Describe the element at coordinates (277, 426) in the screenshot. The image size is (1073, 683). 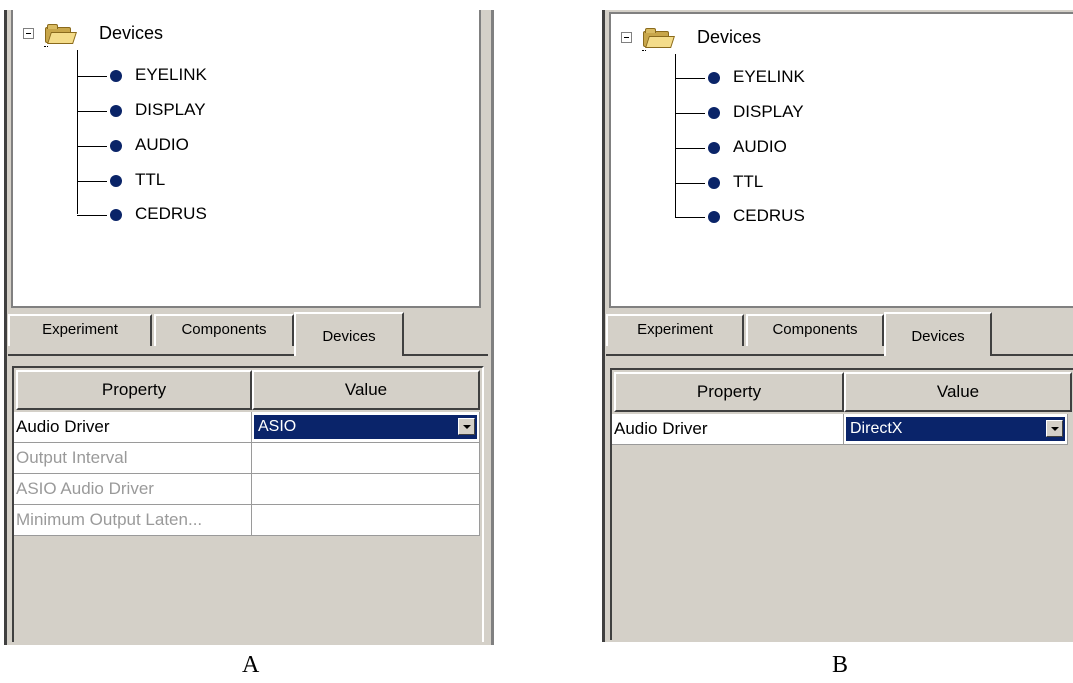
I see `select-value: ASIO` at that location.